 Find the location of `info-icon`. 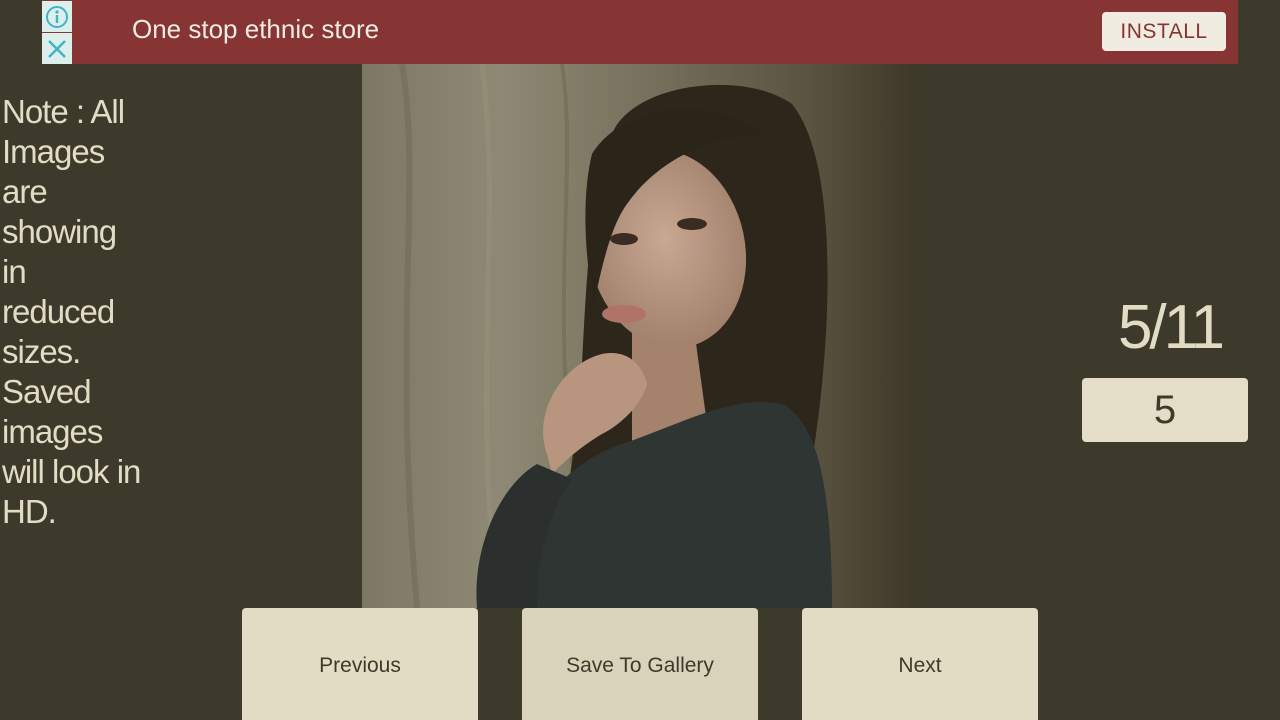

info-icon is located at coordinates (57, 16).